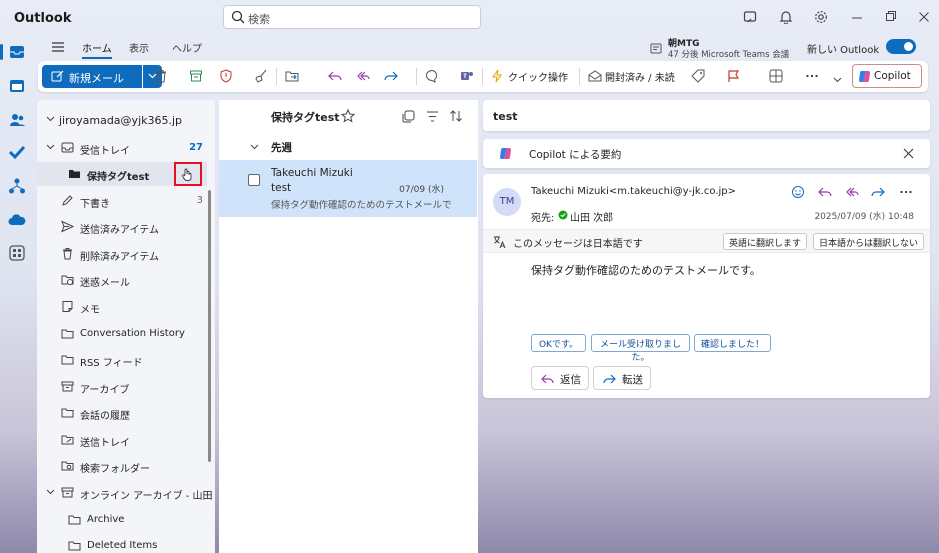 The width and height of the screenshot is (939, 553). What do you see at coordinates (122, 334) in the screenshot?
I see `folder-item-conversation-history: Conversation History` at bounding box center [122, 334].